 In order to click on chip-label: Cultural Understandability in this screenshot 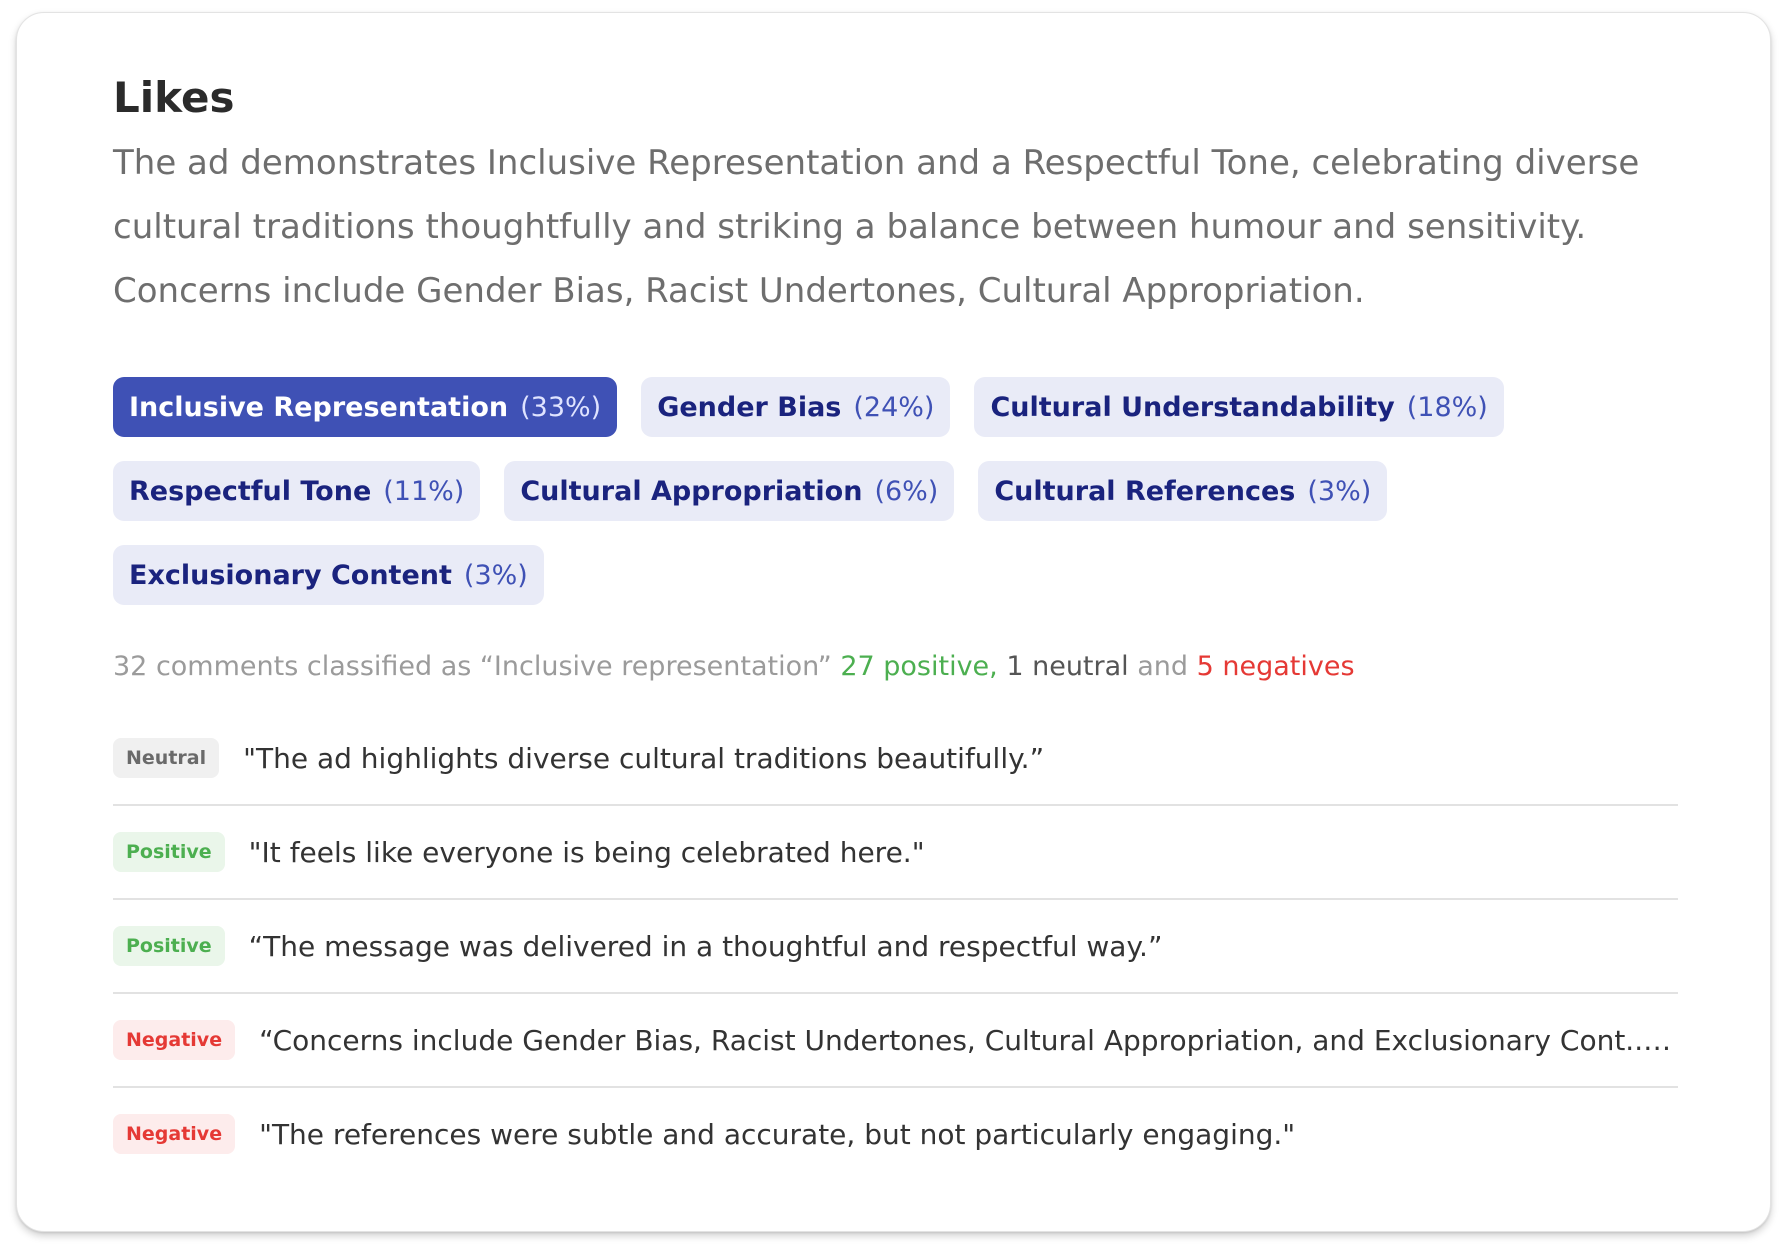, I will do `click(1192, 407)`.